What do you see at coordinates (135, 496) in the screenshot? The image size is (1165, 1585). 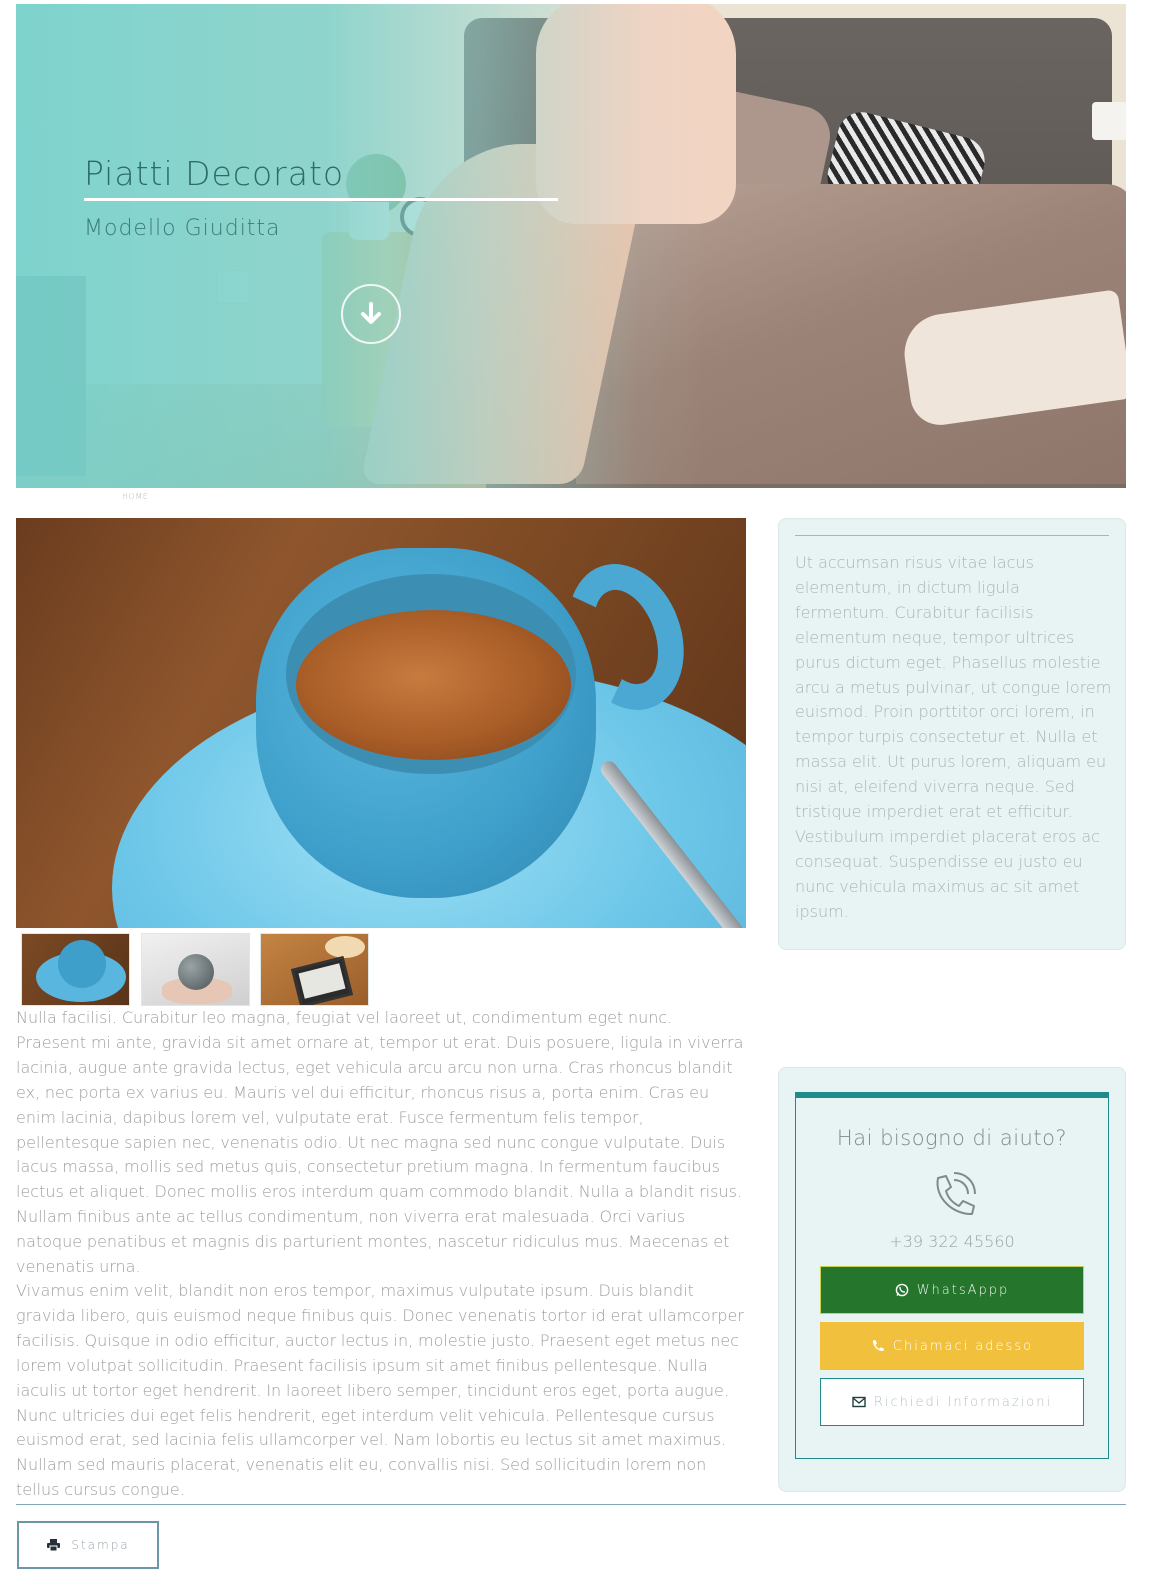 I see `breadcrumb-home: HOME` at bounding box center [135, 496].